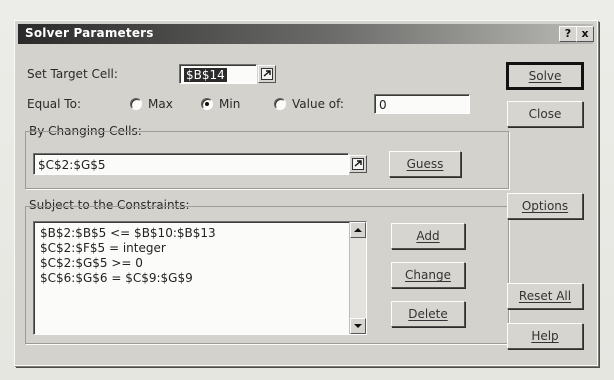  Describe the element at coordinates (200, 248) in the screenshot. I see `constraint-item: $C$2:$F$5 = integer` at that location.